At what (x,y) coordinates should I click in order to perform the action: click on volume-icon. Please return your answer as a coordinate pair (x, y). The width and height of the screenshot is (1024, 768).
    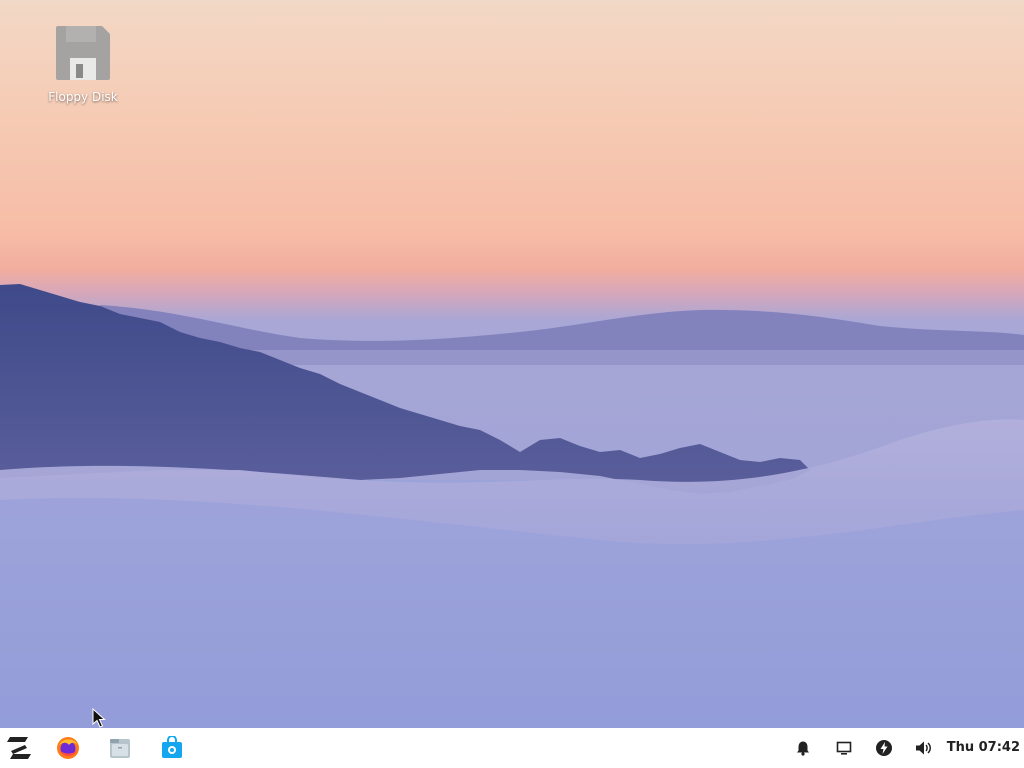
    Looking at the image, I should click on (923, 748).